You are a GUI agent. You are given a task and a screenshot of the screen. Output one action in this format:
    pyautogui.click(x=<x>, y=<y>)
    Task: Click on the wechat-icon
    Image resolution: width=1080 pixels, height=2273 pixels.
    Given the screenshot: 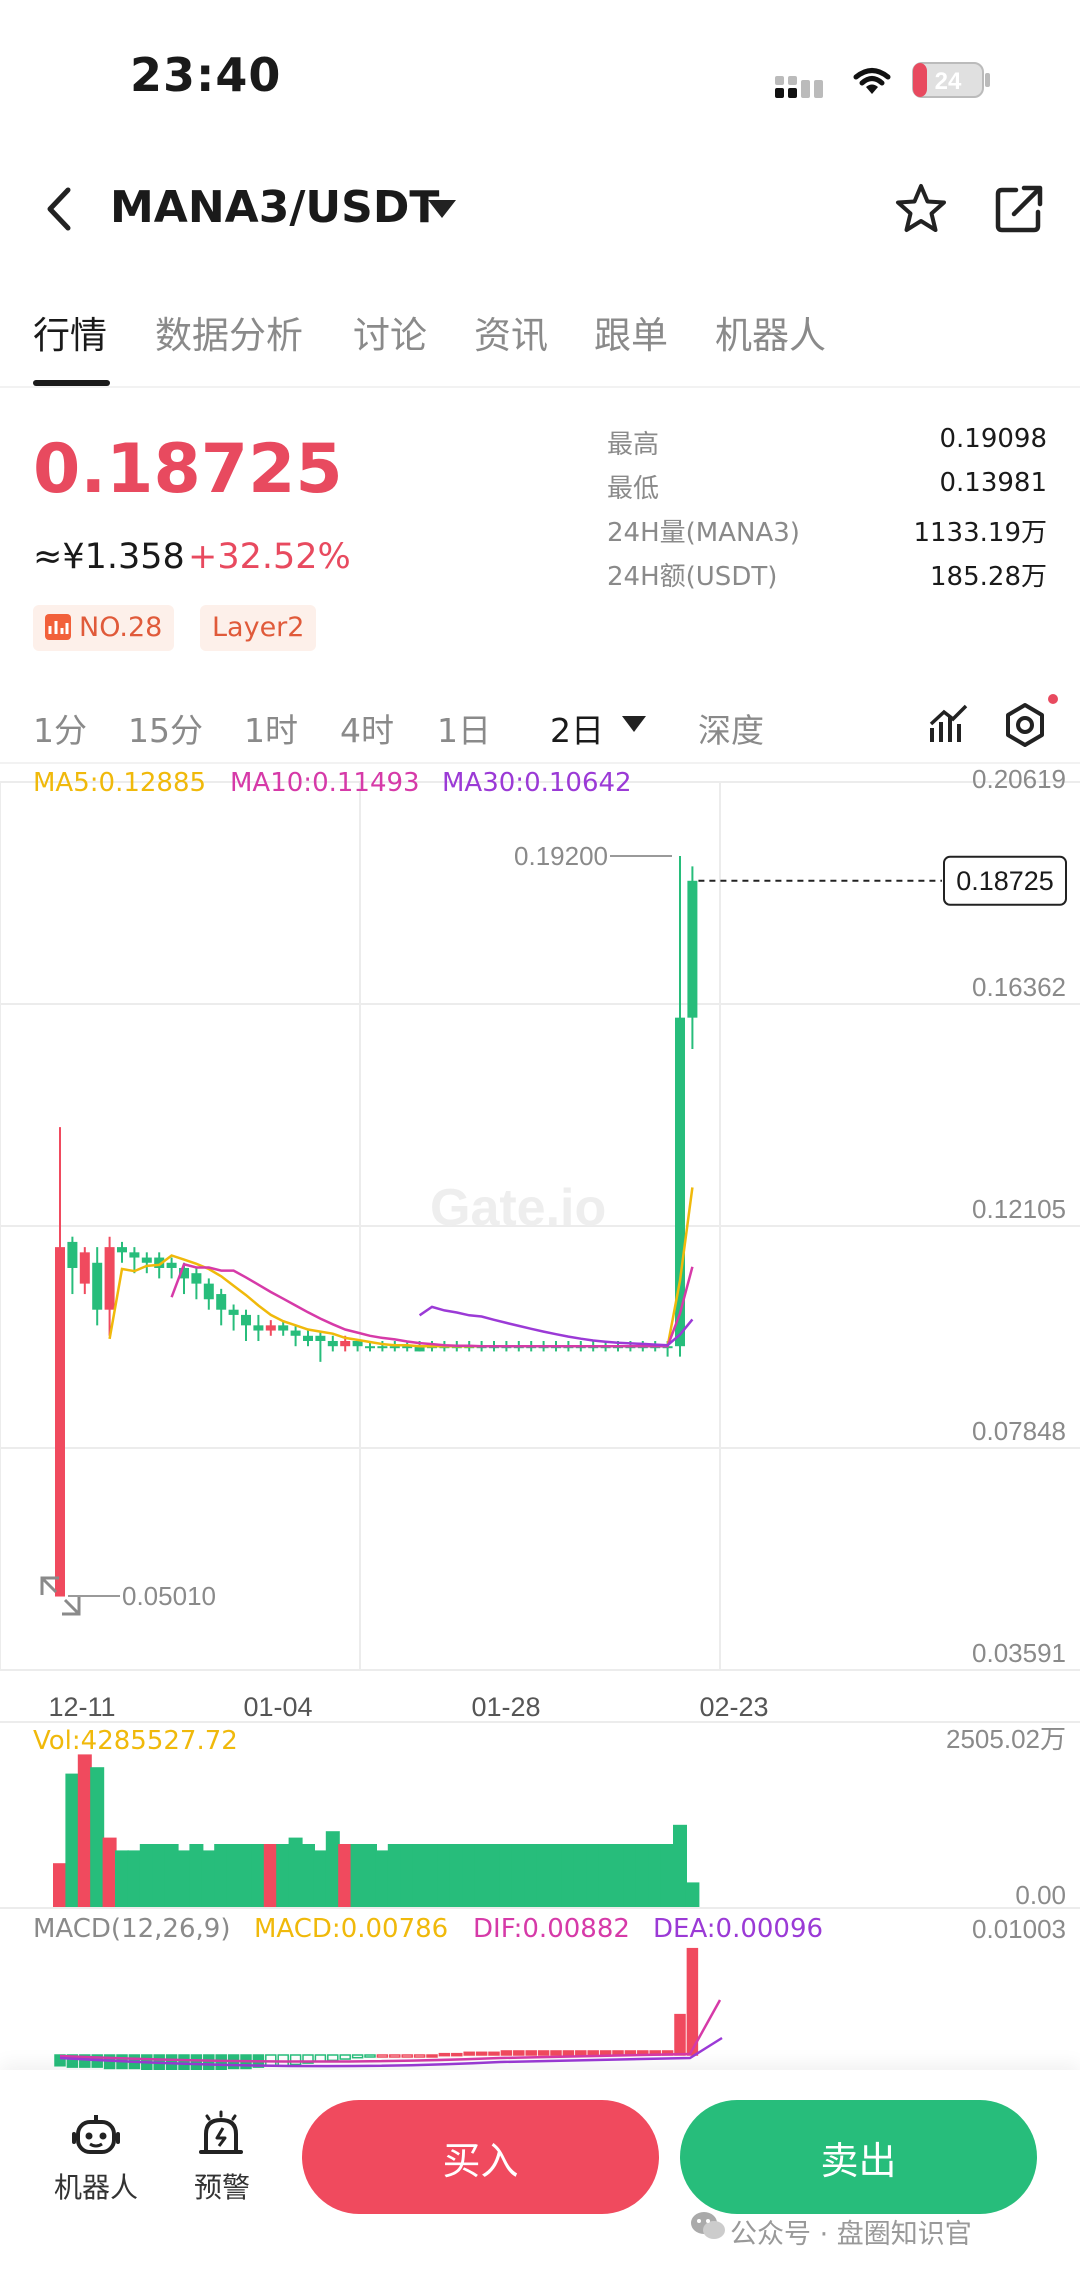 What is the action you would take?
    pyautogui.click(x=708, y=2228)
    